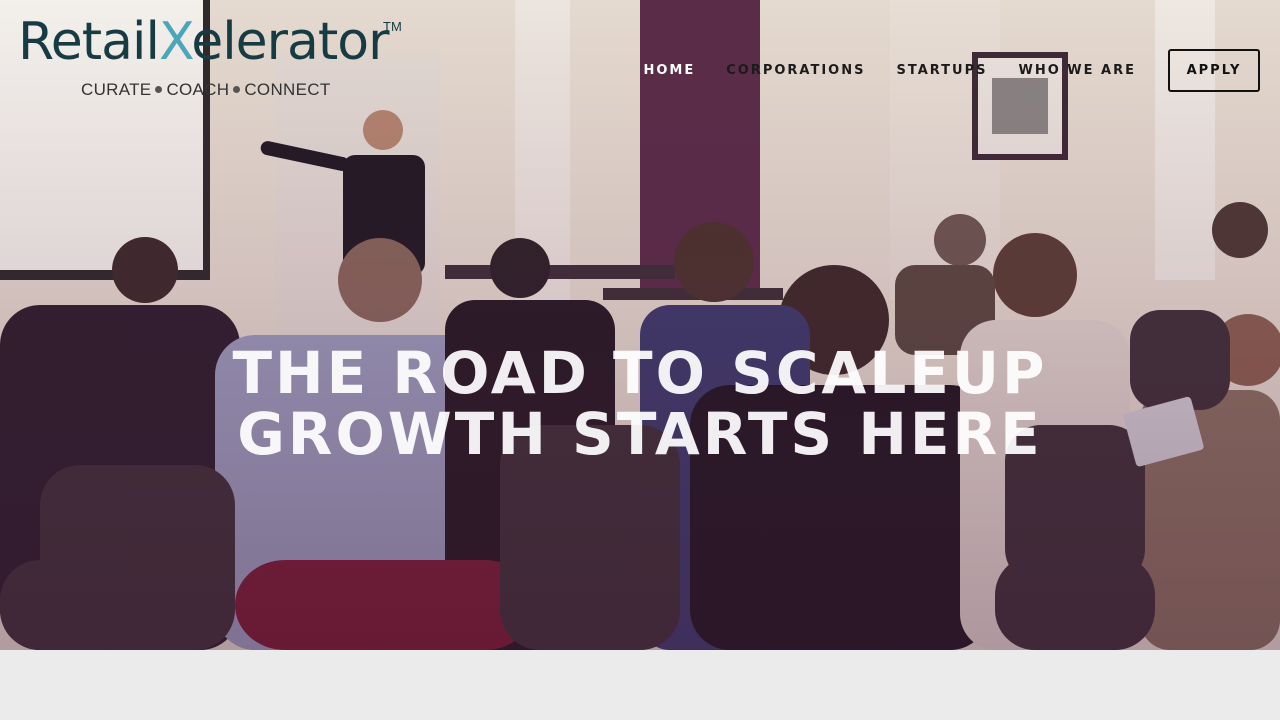  What do you see at coordinates (392, 26) in the screenshot?
I see `logo-trademark: TM` at bounding box center [392, 26].